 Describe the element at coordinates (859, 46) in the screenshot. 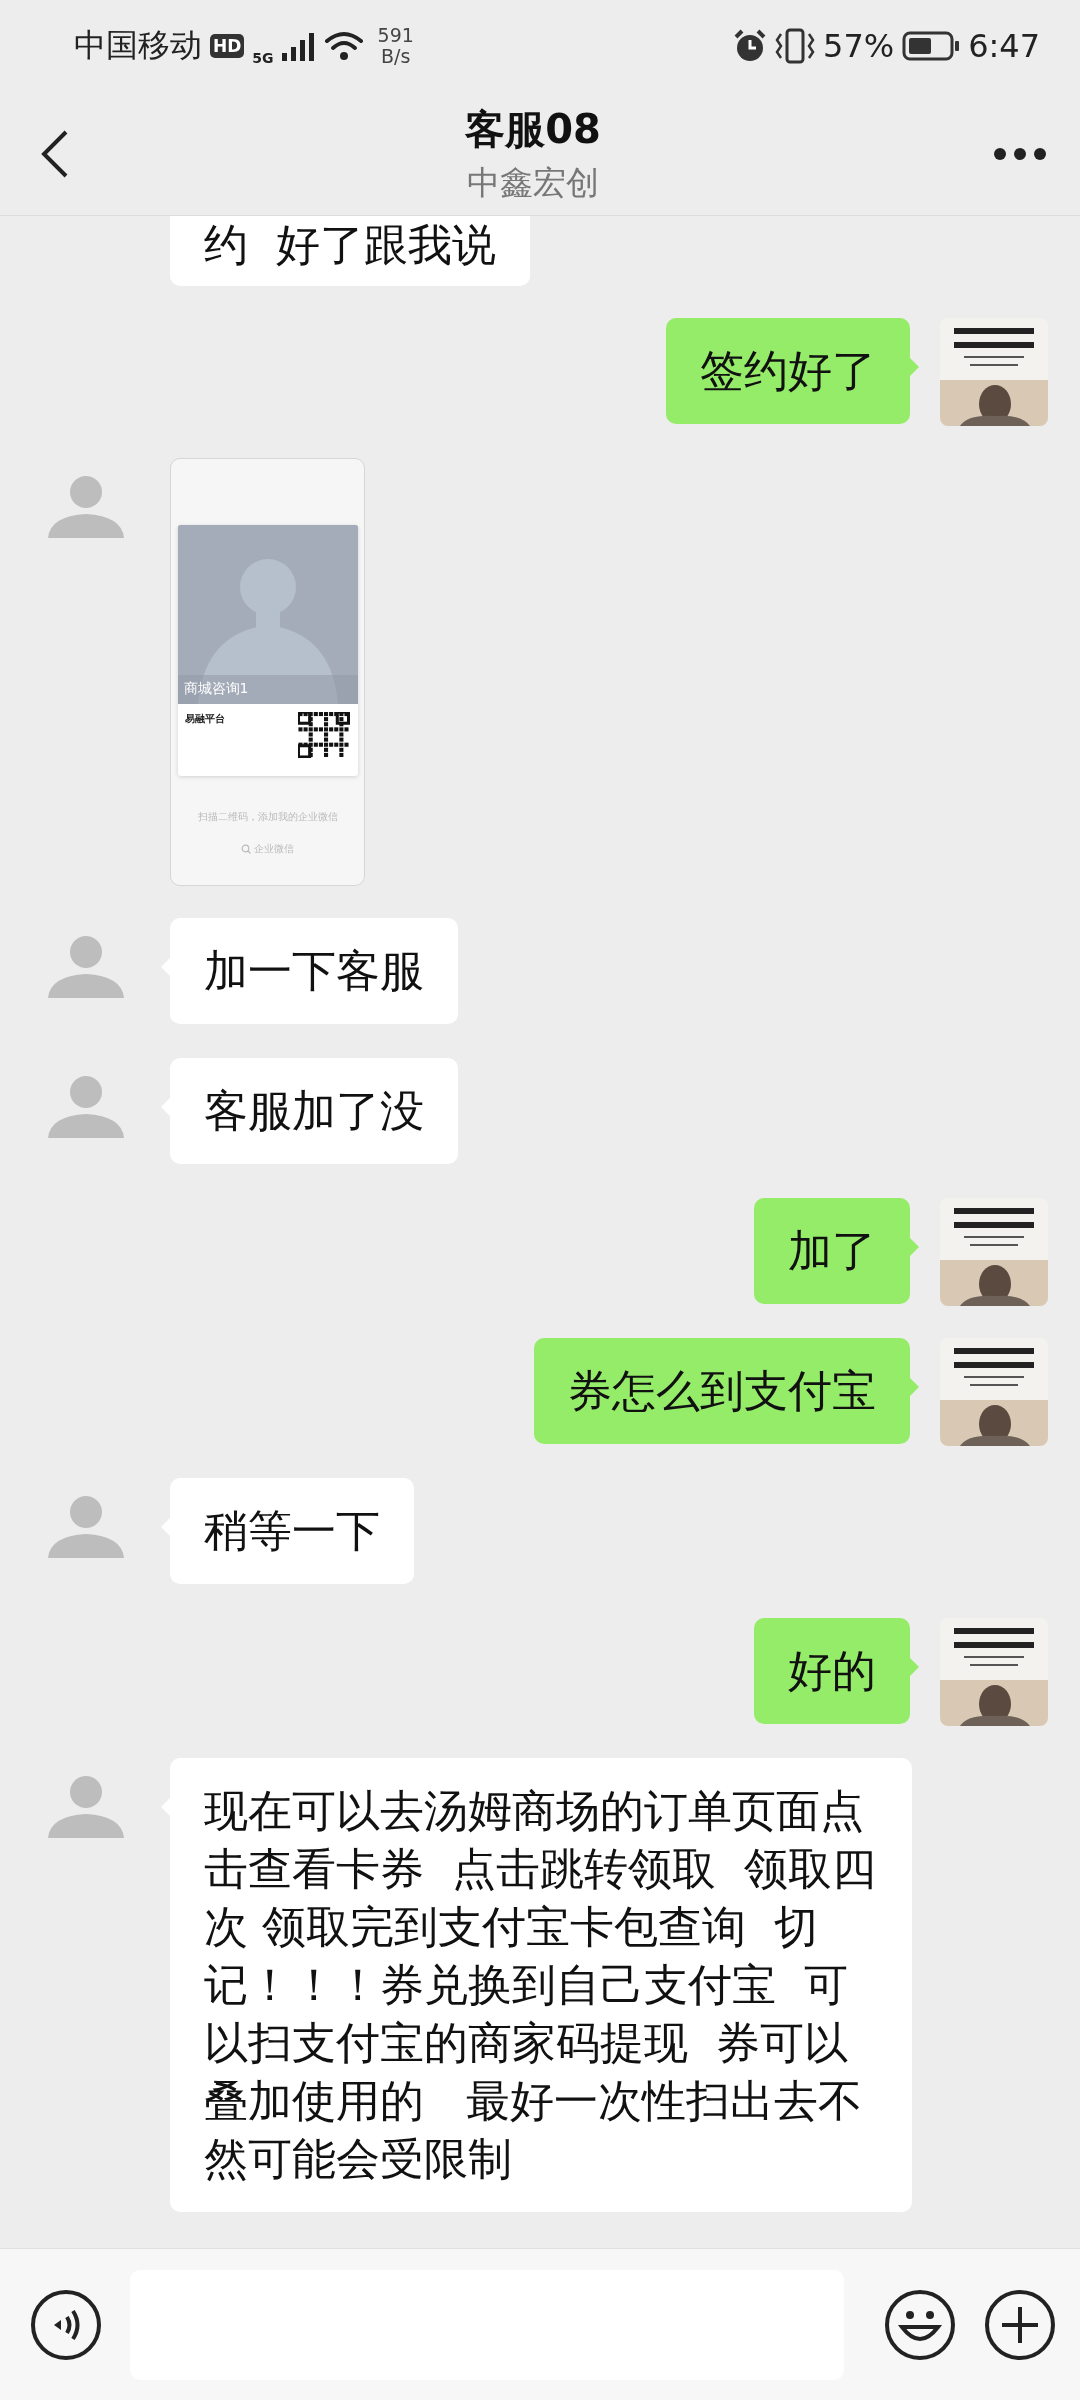

I see `battery-percent: 57%` at that location.